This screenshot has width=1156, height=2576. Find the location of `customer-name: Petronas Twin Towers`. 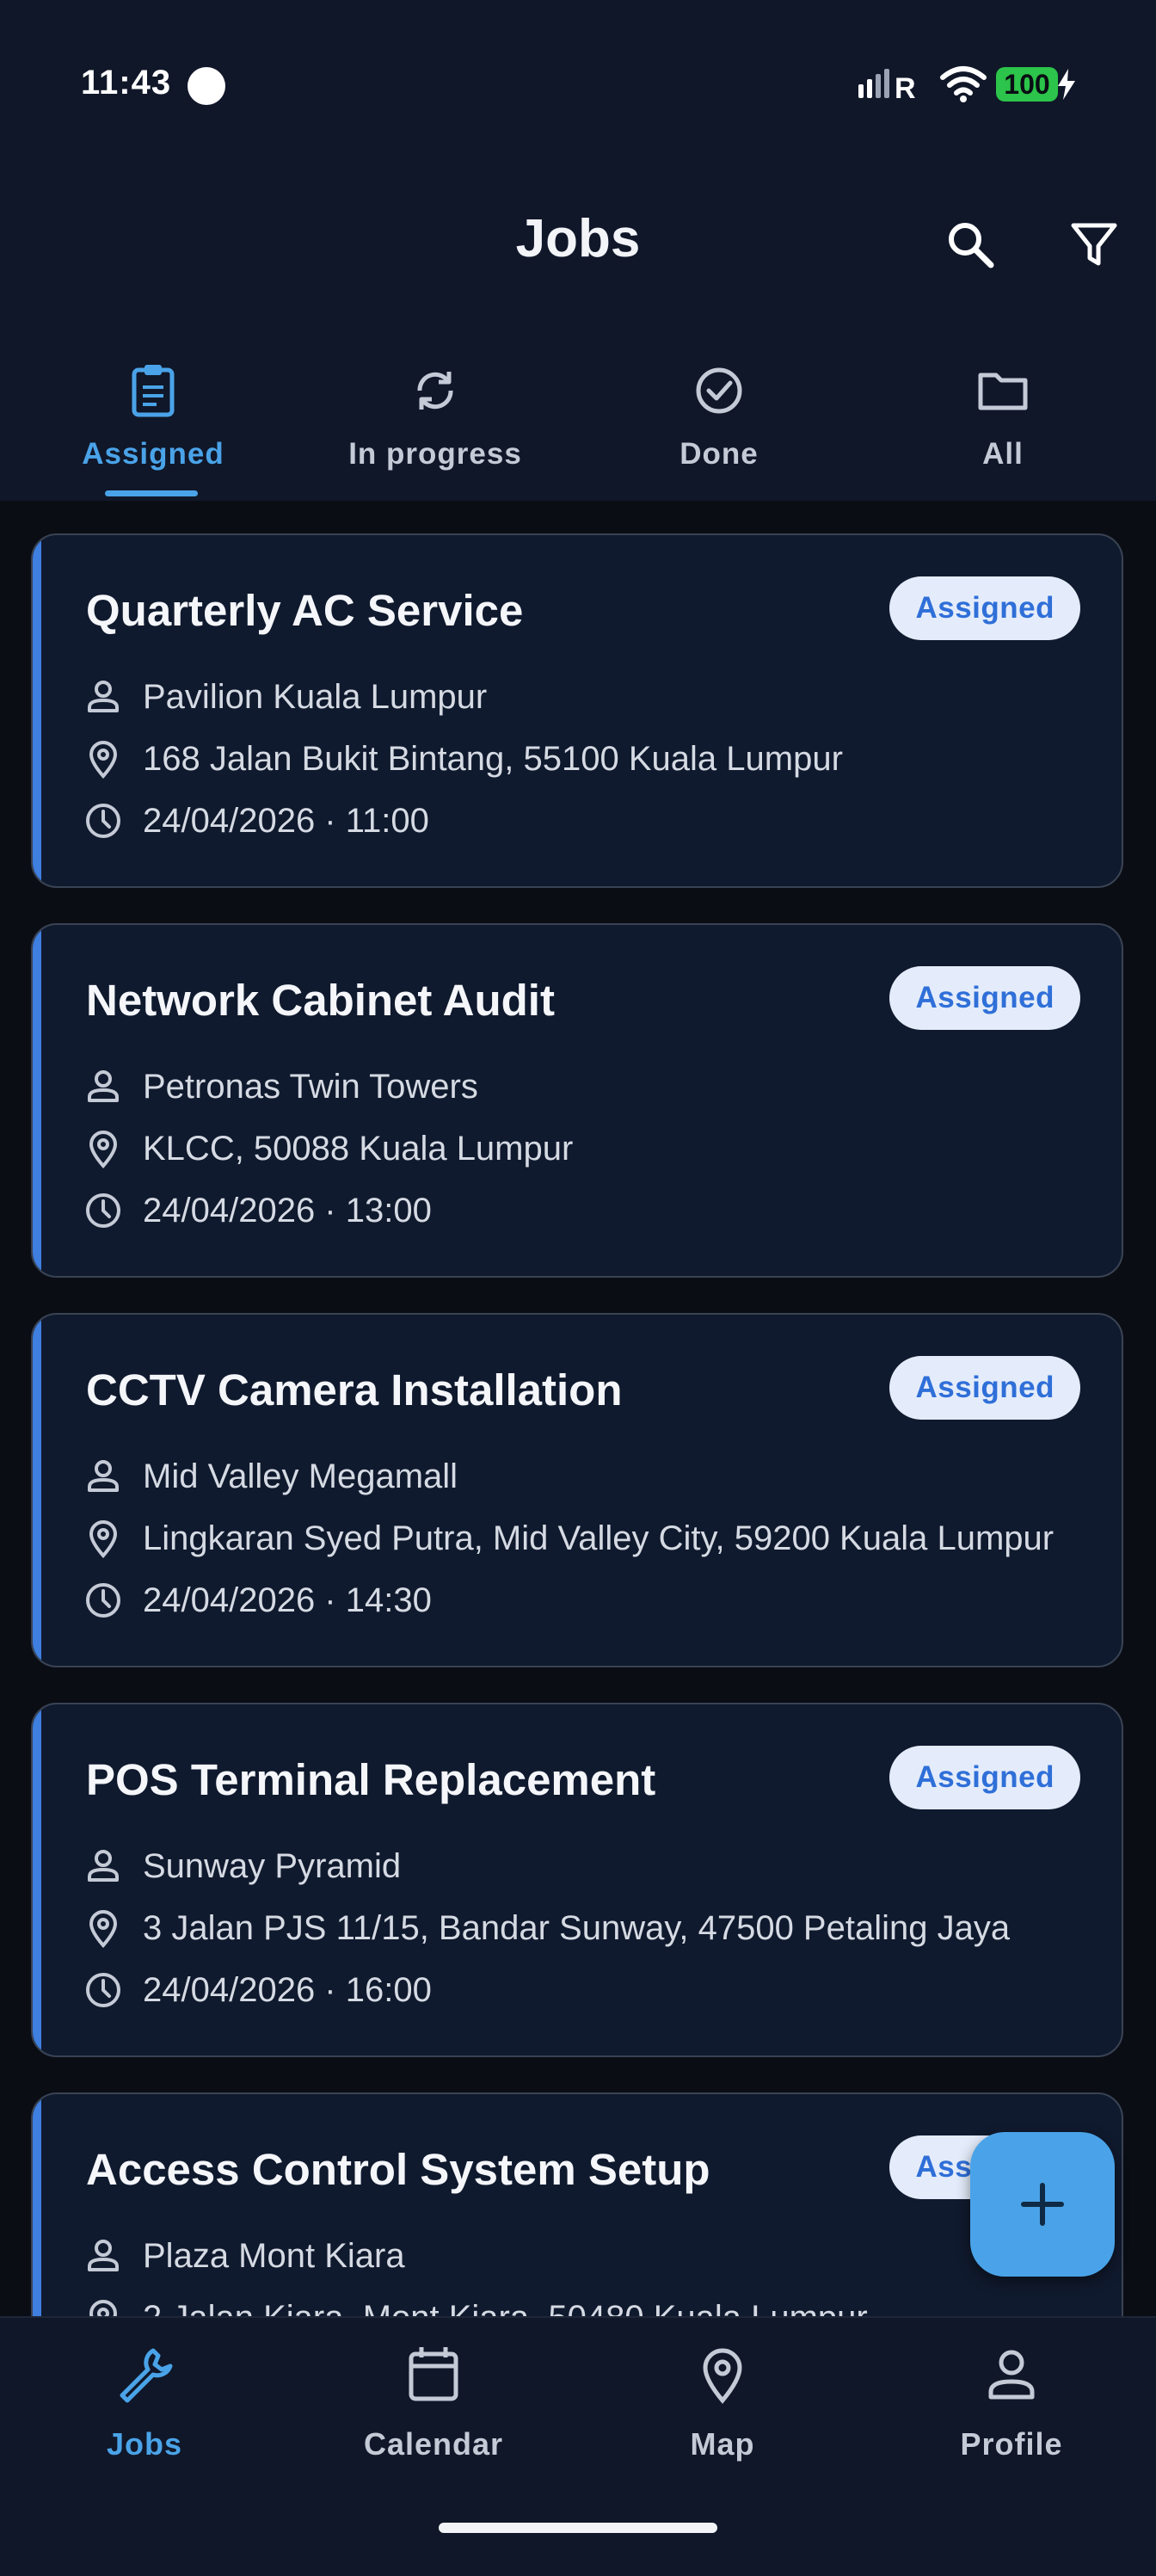

customer-name: Petronas Twin Towers is located at coordinates (311, 1087).